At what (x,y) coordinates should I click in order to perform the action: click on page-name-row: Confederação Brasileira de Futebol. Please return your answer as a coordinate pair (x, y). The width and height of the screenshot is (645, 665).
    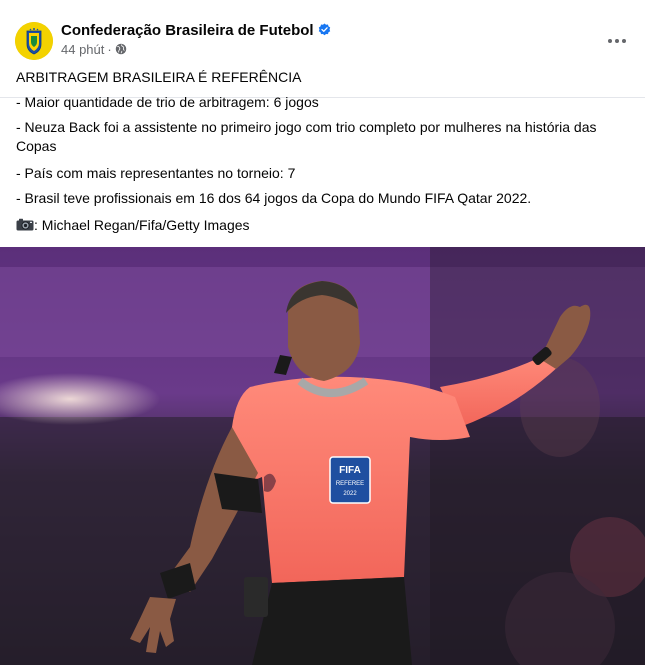
    Looking at the image, I should click on (196, 30).